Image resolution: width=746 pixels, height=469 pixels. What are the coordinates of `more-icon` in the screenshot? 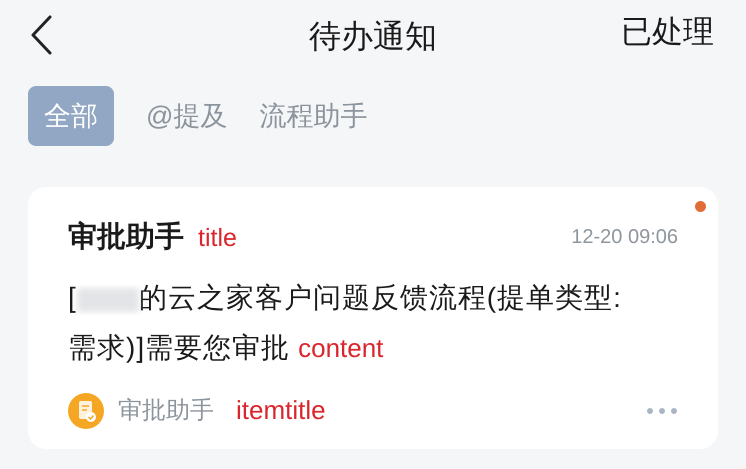 It's located at (662, 411).